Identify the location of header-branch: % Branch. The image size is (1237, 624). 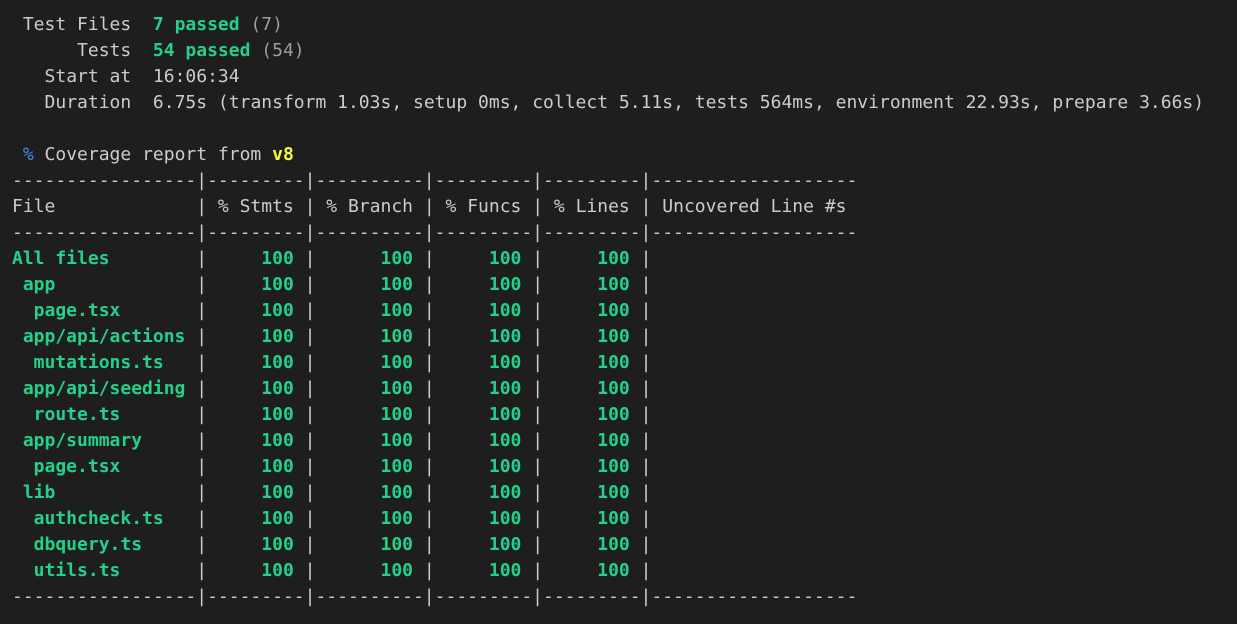
(369, 206).